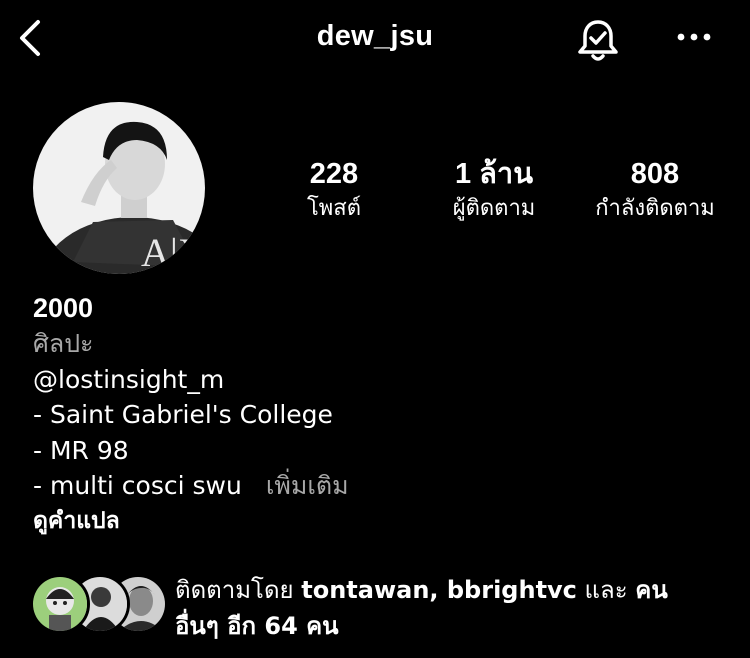 Image resolution: width=750 pixels, height=658 pixels. Describe the element at coordinates (334, 174) in the screenshot. I see `posts-count: 228` at that location.